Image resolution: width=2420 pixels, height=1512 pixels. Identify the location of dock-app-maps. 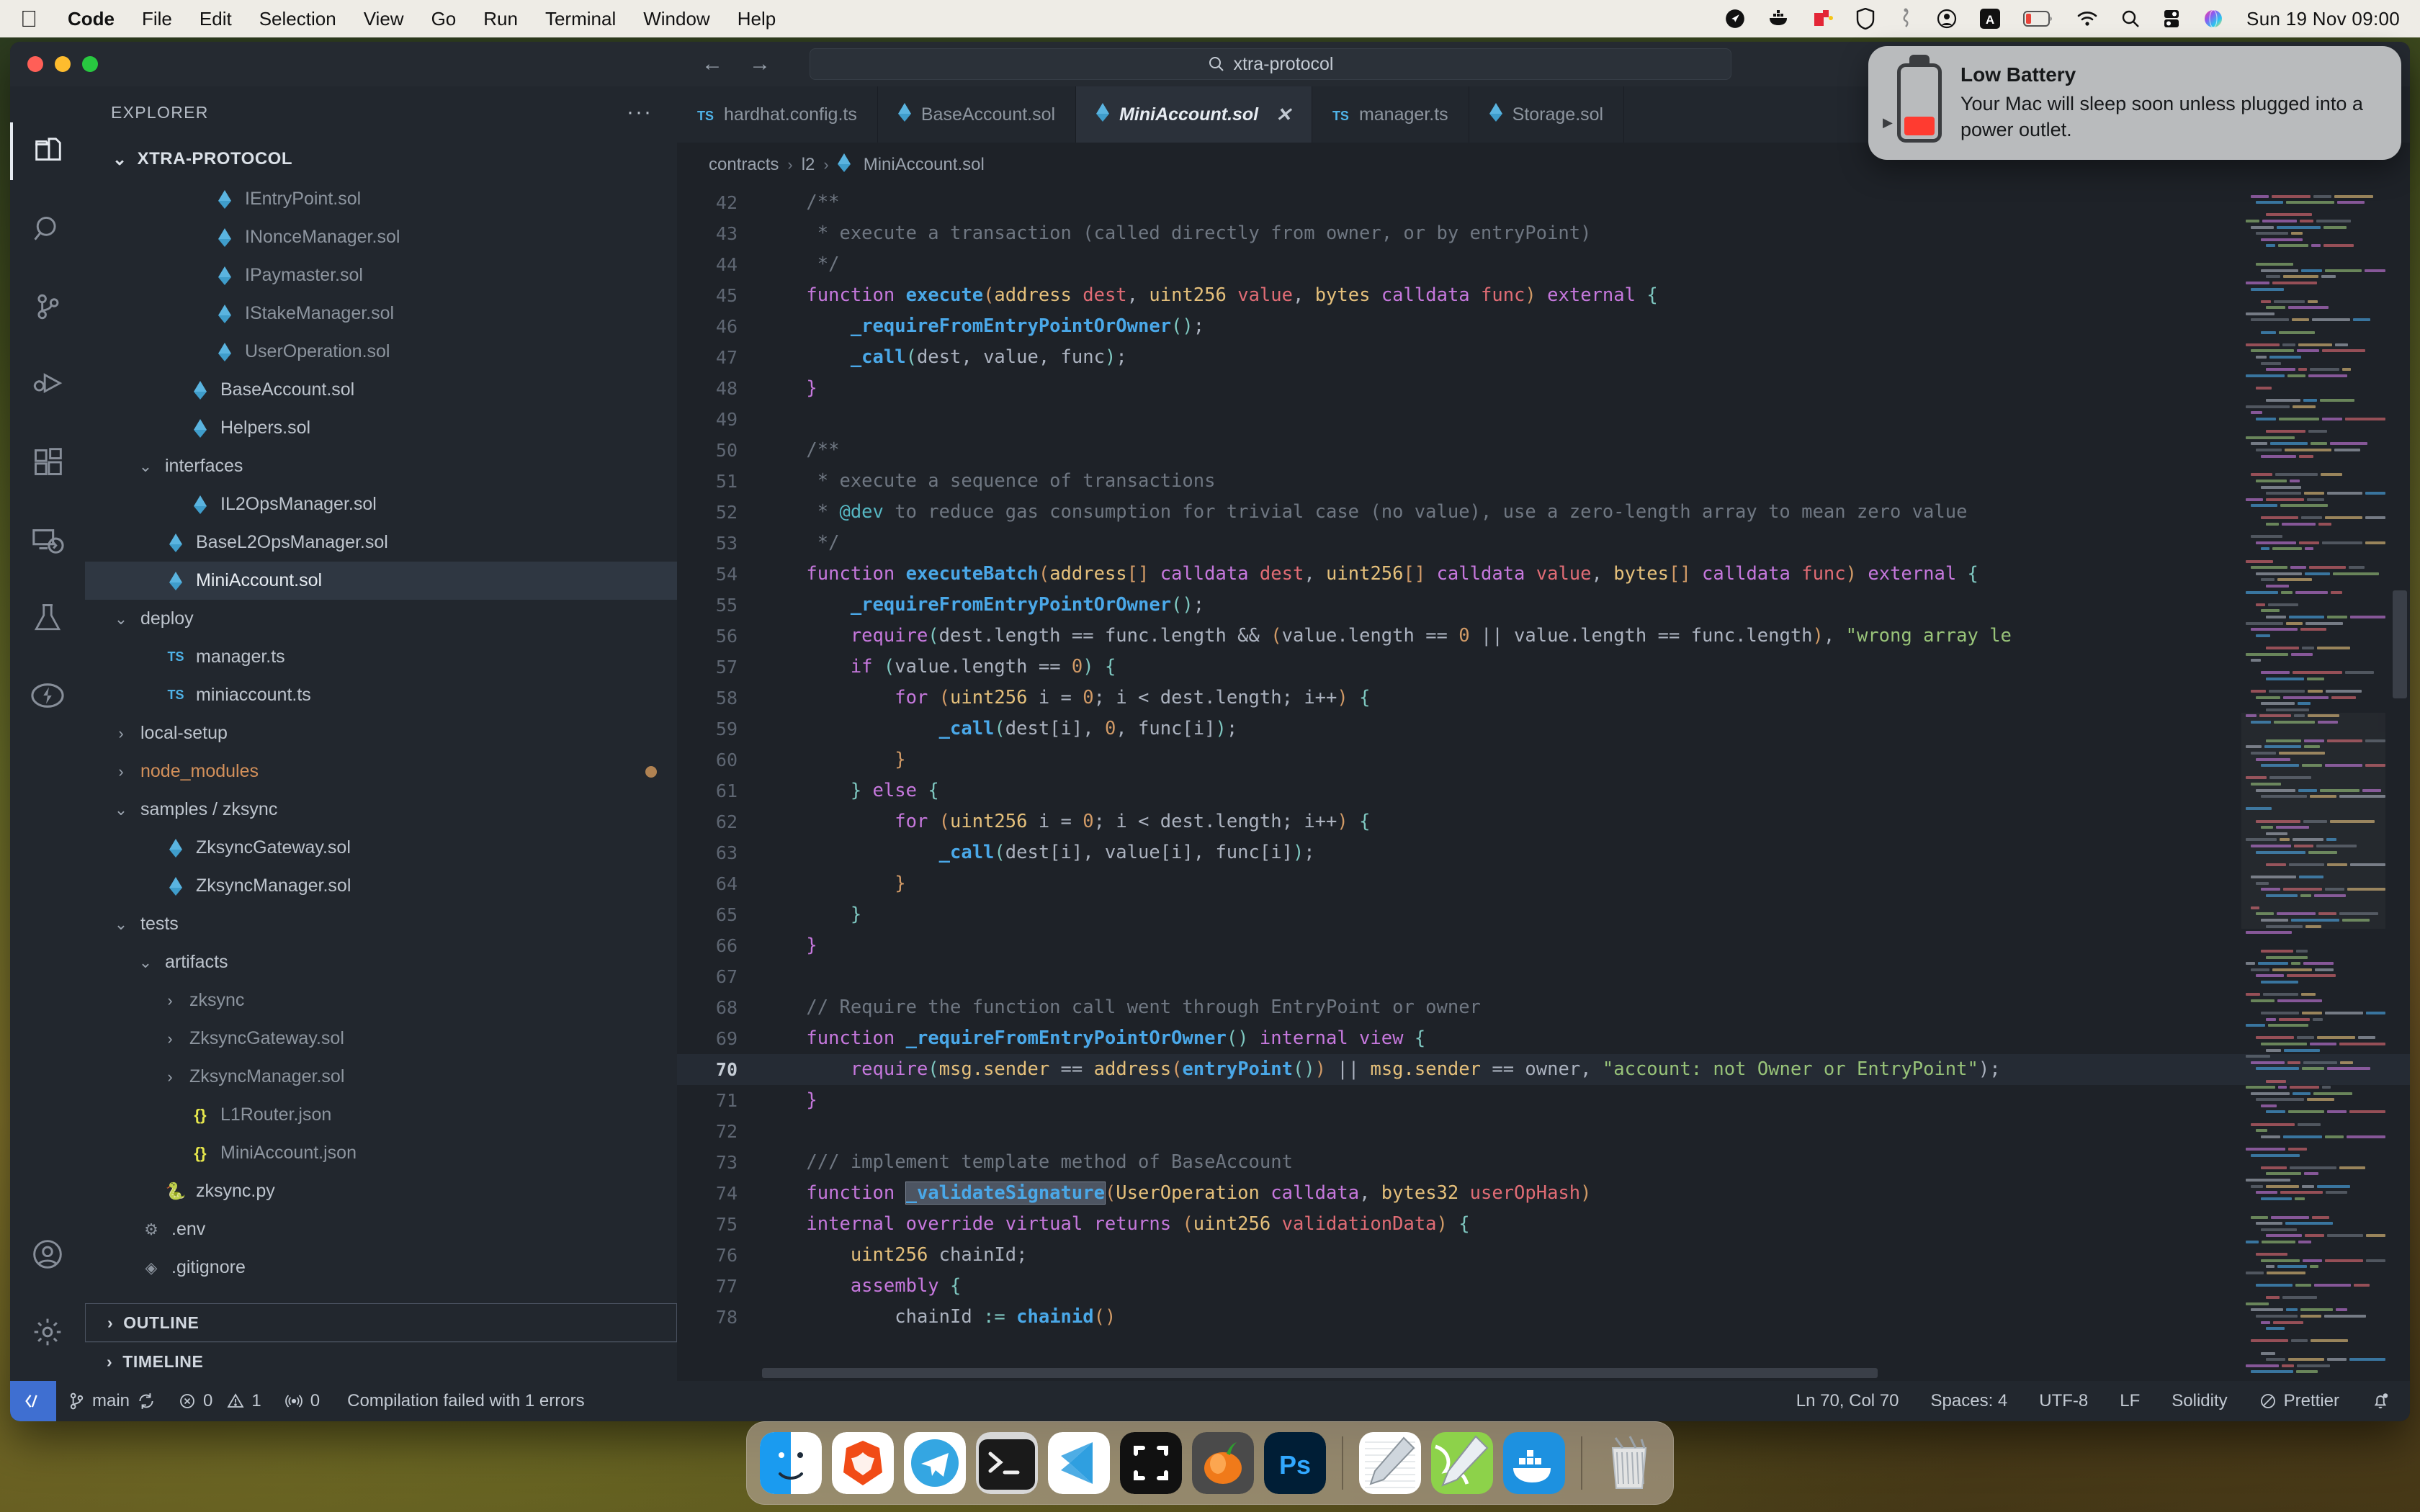
(1462, 1463).